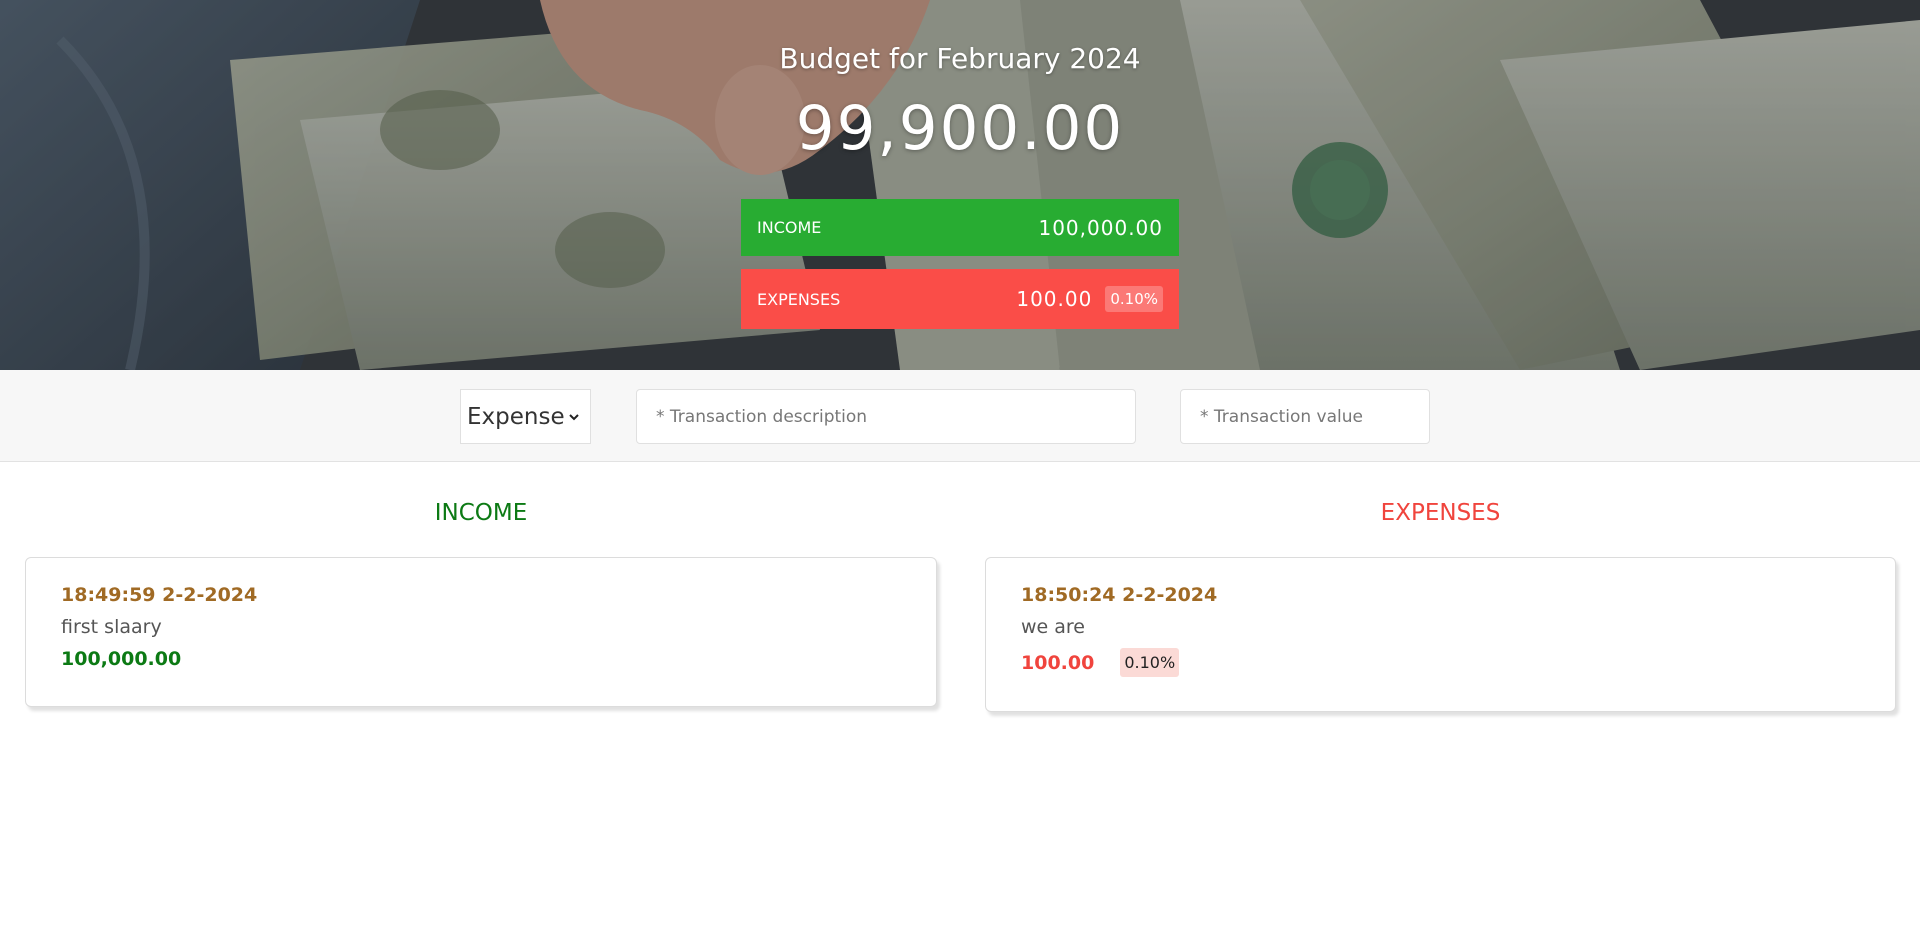 Image resolution: width=1920 pixels, height=927 pixels. I want to click on transaction-description-placeholder: * Transaction description, so click(762, 416).